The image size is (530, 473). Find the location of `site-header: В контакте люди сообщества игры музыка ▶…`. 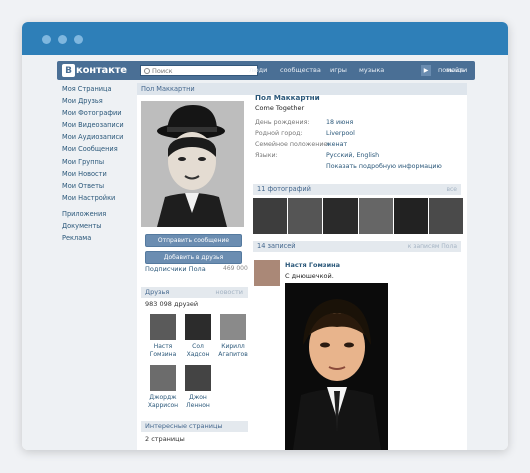

site-header: В контакте люди сообщества игры музыка ▶… is located at coordinates (266, 70).